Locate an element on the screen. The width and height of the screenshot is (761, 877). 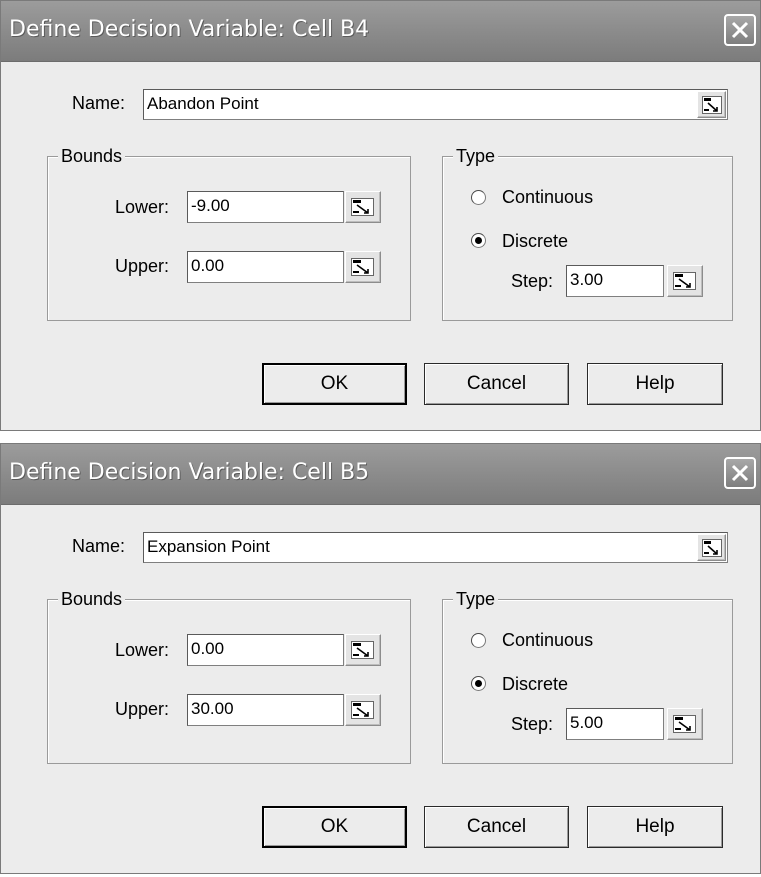
name-field: Expansion Point is located at coordinates (435, 547).